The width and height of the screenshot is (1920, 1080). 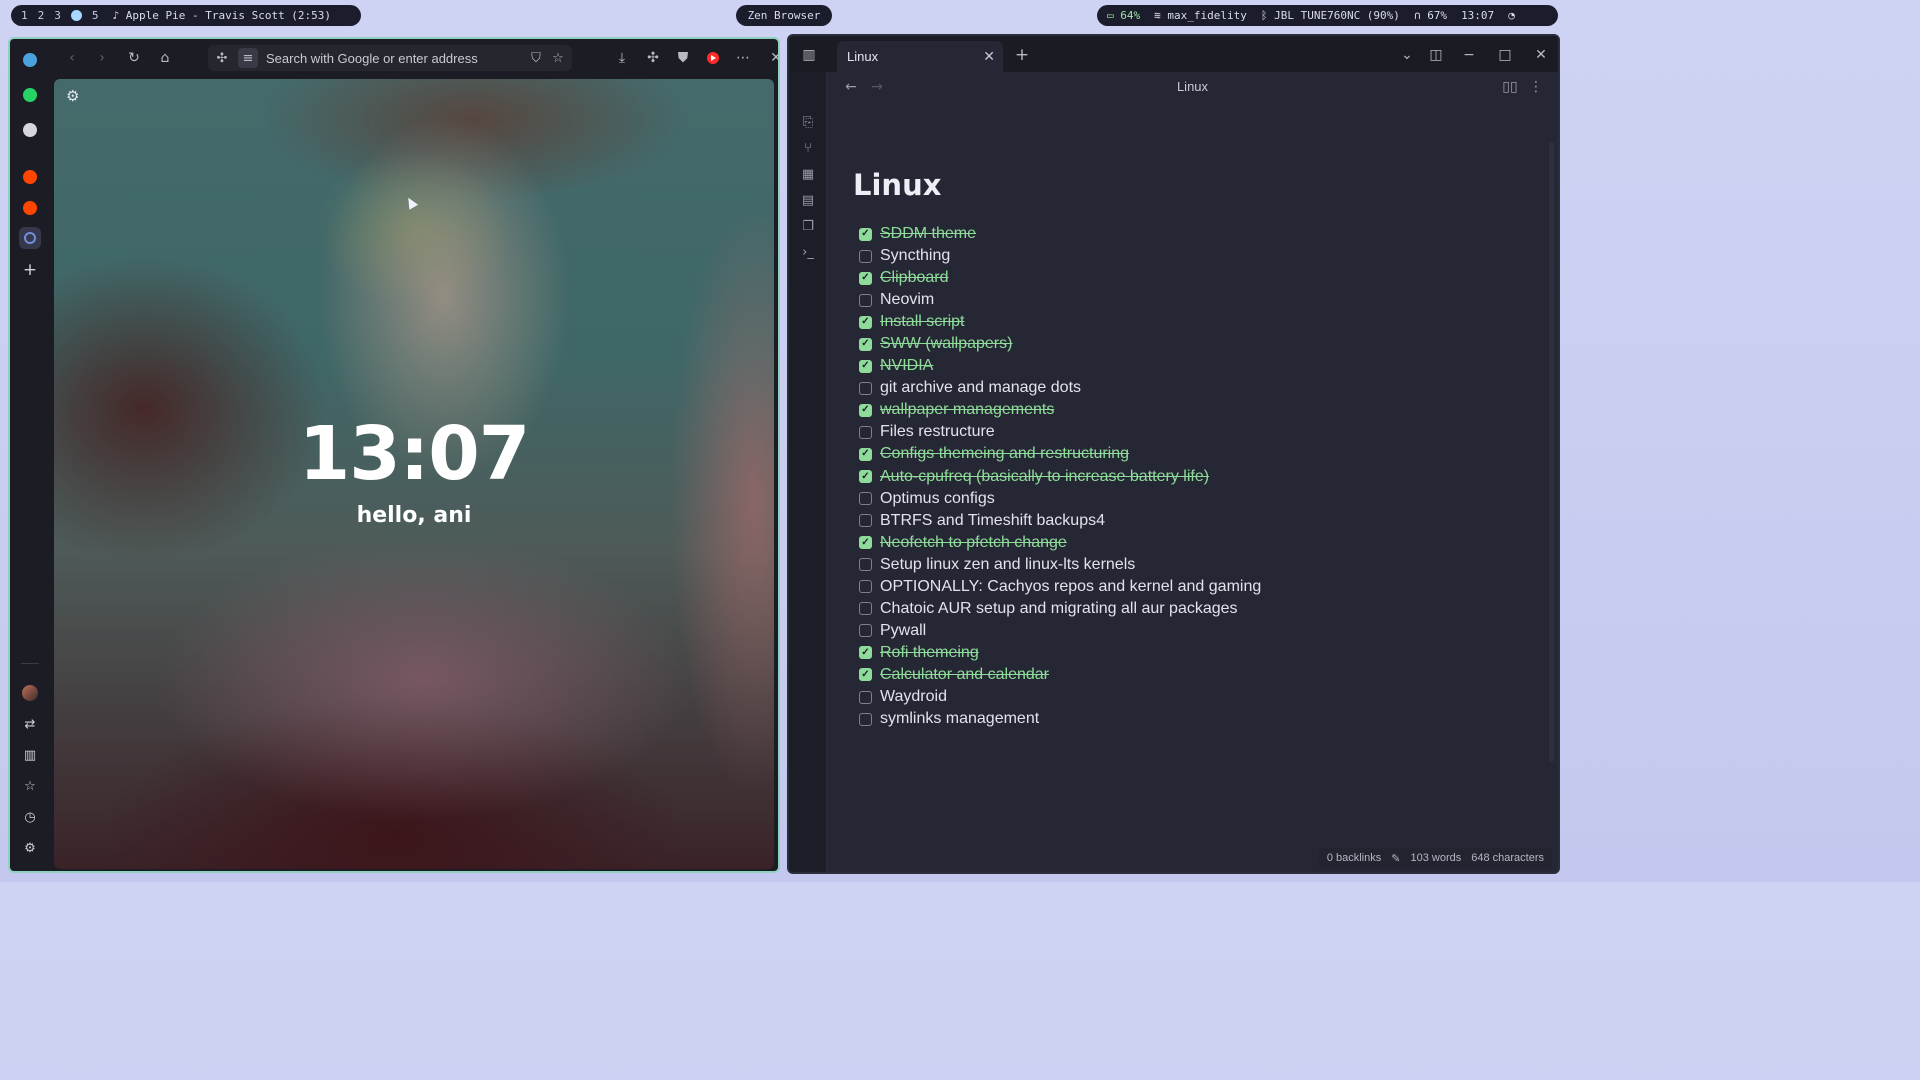 I want to click on shield-icon: ⛉, so click(x=536, y=58).